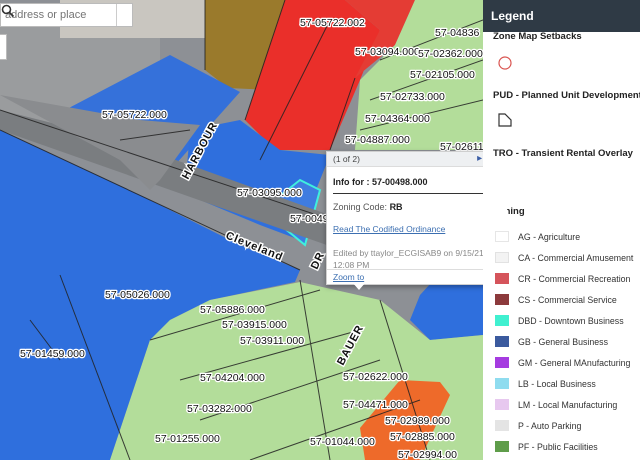 Image resolution: width=640 pixels, height=460 pixels. What do you see at coordinates (563, 153) in the screenshot?
I see `legend-section-tro: TRO - Transient Rental Overlay` at bounding box center [563, 153].